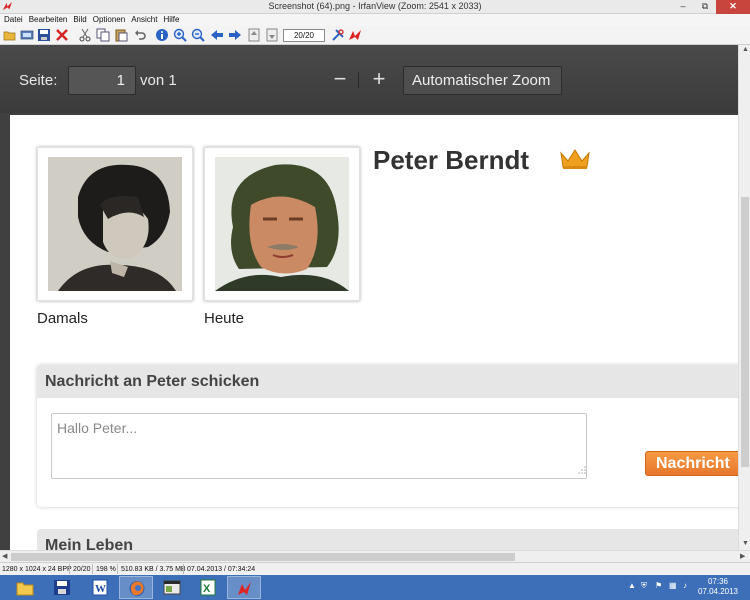  I want to click on clock-time: 07:36, so click(718, 581).